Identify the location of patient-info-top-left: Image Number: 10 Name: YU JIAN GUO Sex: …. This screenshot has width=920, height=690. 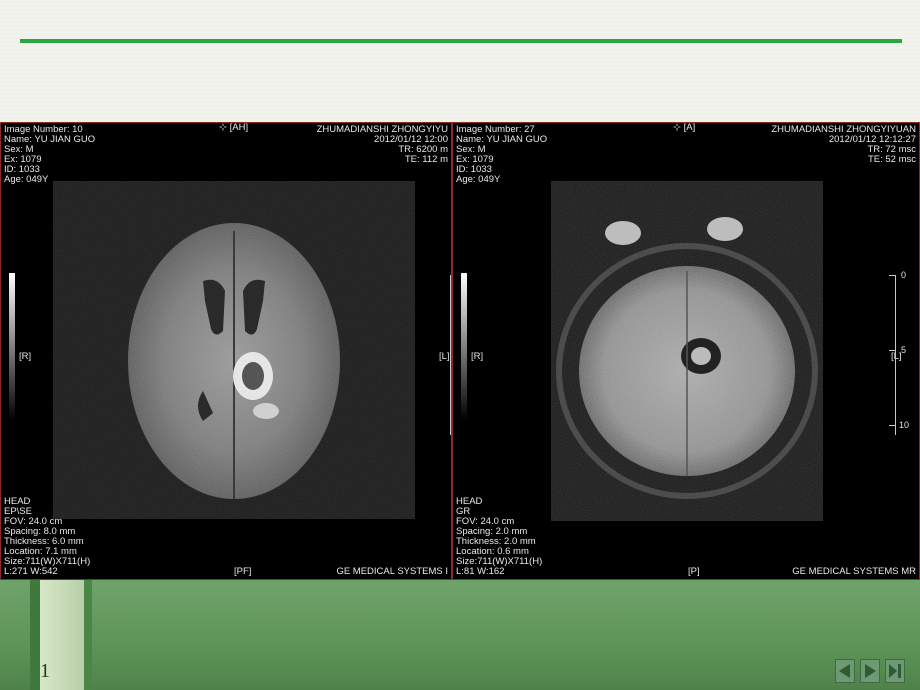
(49, 155).